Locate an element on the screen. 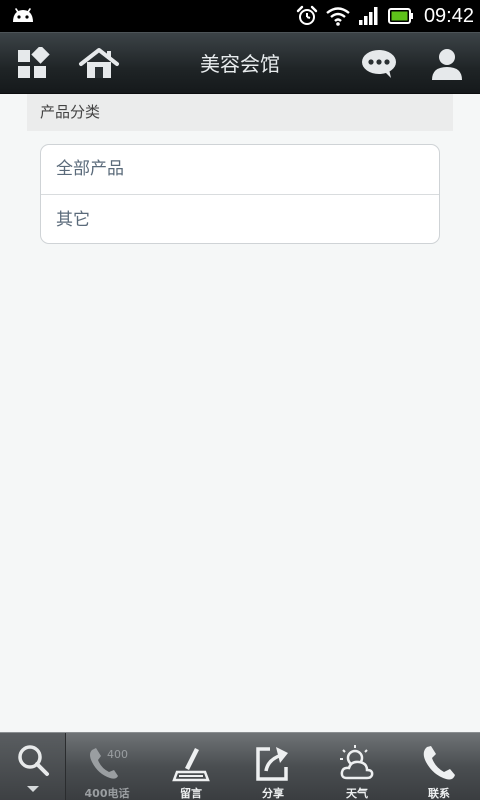 This screenshot has width=480, height=800. status-time: 09:42 is located at coordinates (448, 15).